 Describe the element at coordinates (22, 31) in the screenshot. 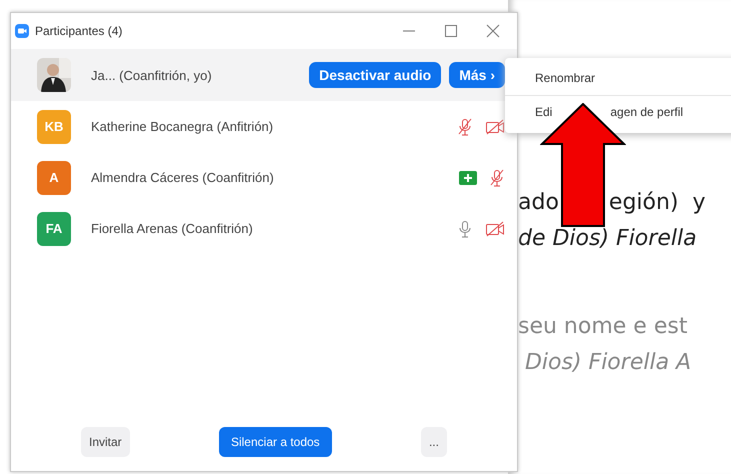

I see `camera-icon` at that location.